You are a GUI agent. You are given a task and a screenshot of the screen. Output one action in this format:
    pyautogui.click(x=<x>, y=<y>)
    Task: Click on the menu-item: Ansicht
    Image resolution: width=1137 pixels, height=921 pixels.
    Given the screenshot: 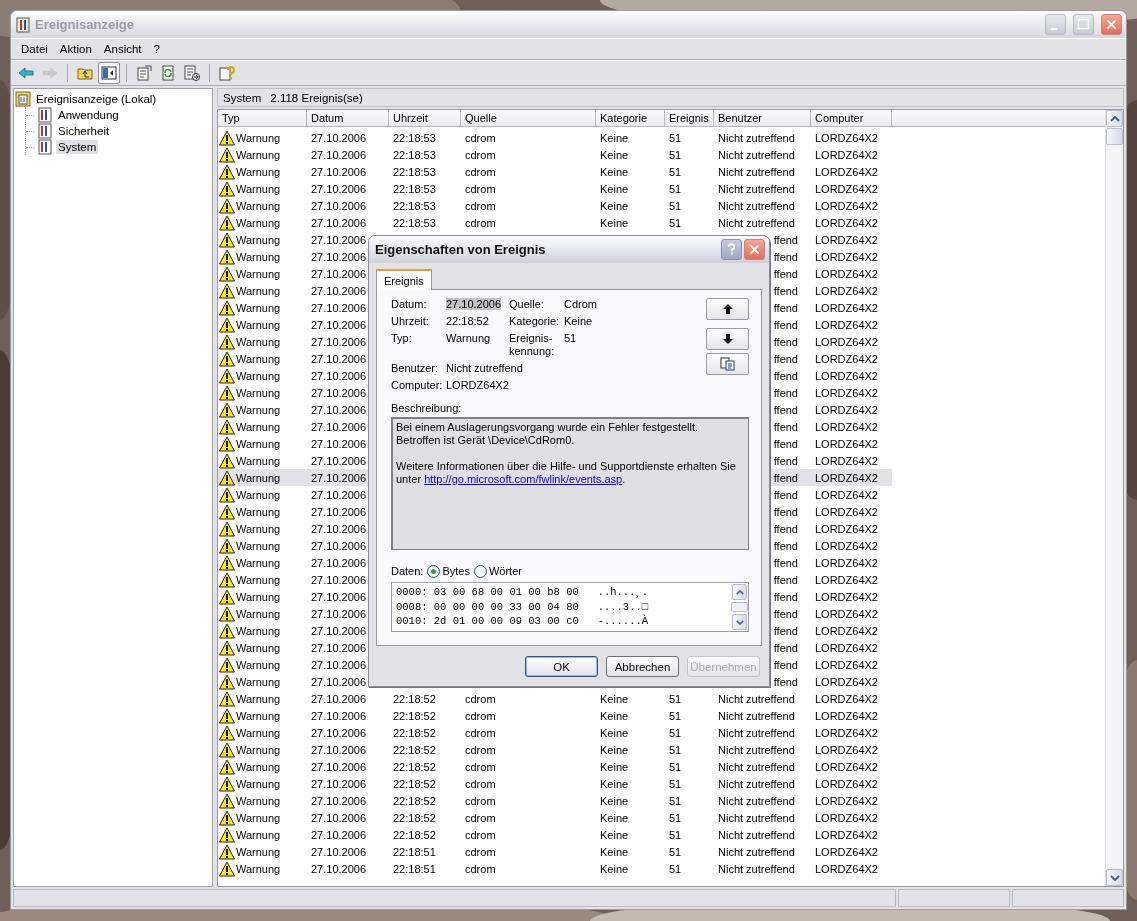 What is the action you would take?
    pyautogui.click(x=122, y=49)
    